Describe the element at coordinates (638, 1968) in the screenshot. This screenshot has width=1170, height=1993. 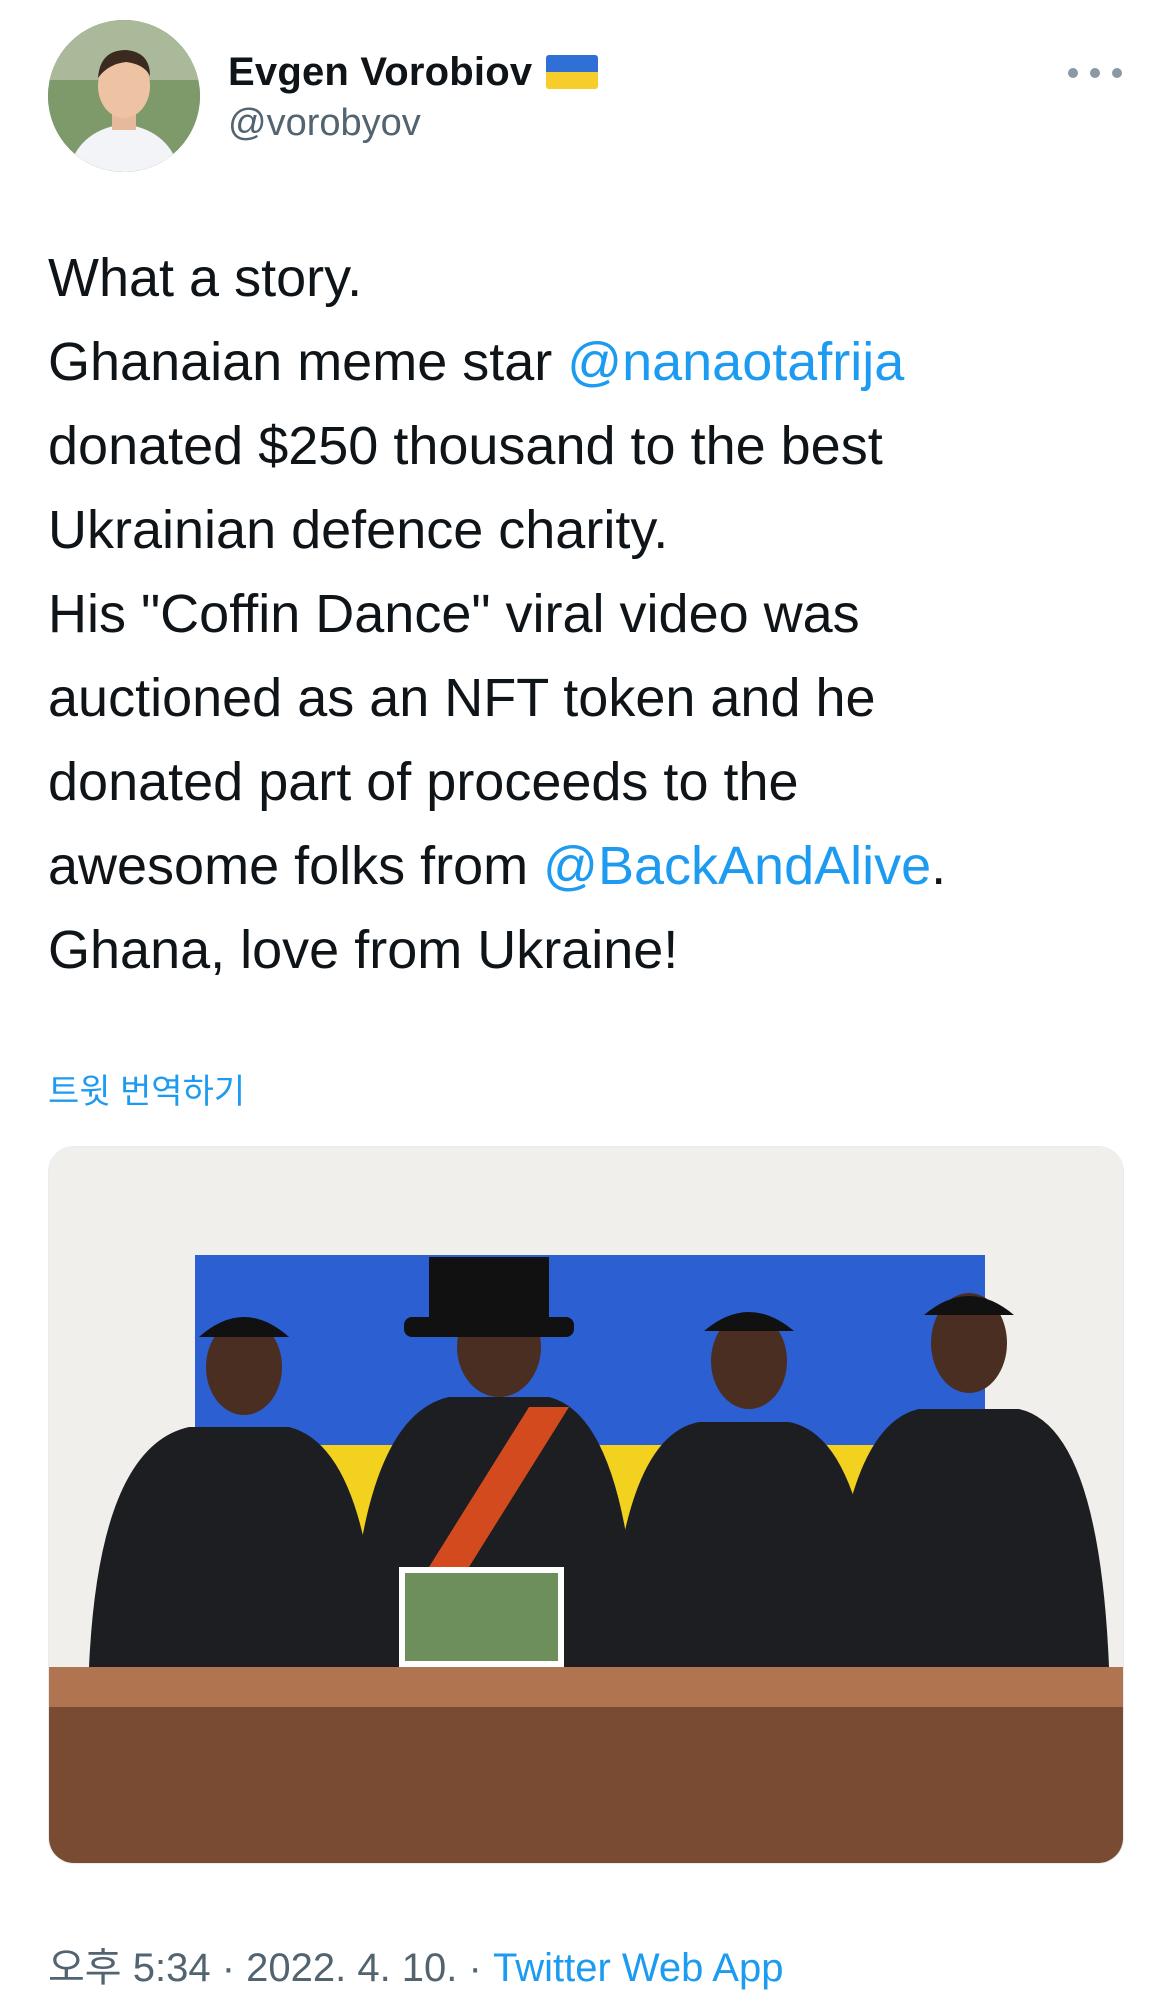
I see `tweet-source-link: Twitter Web App` at that location.